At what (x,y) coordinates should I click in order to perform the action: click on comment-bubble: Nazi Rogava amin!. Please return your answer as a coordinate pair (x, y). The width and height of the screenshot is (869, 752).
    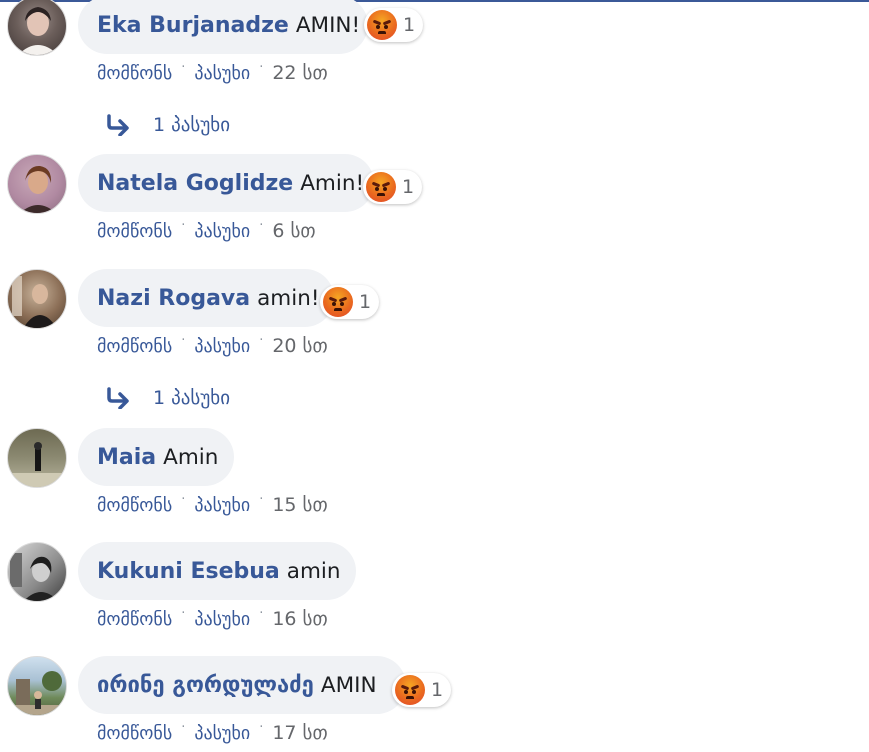
    Looking at the image, I should click on (206, 298).